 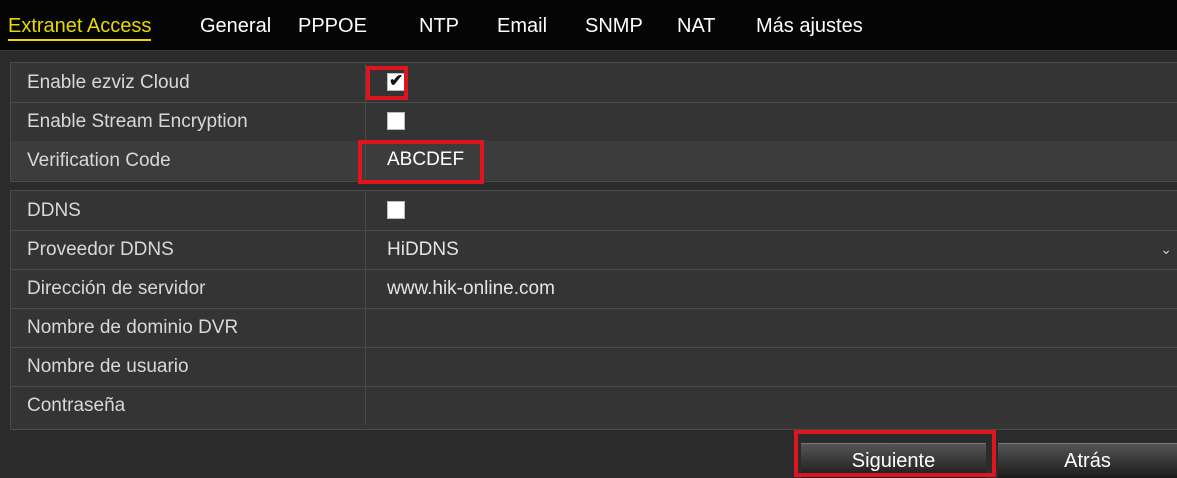 I want to click on dvr-domain-field, so click(x=777, y=327).